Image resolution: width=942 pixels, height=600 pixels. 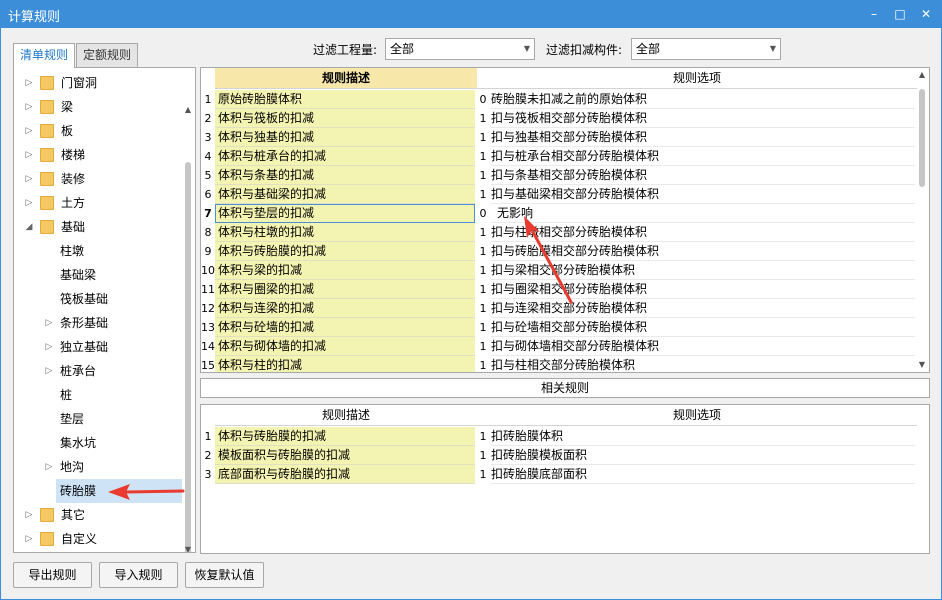 I want to click on rule-description-cell: 体积与独基的扣减, so click(x=345, y=137).